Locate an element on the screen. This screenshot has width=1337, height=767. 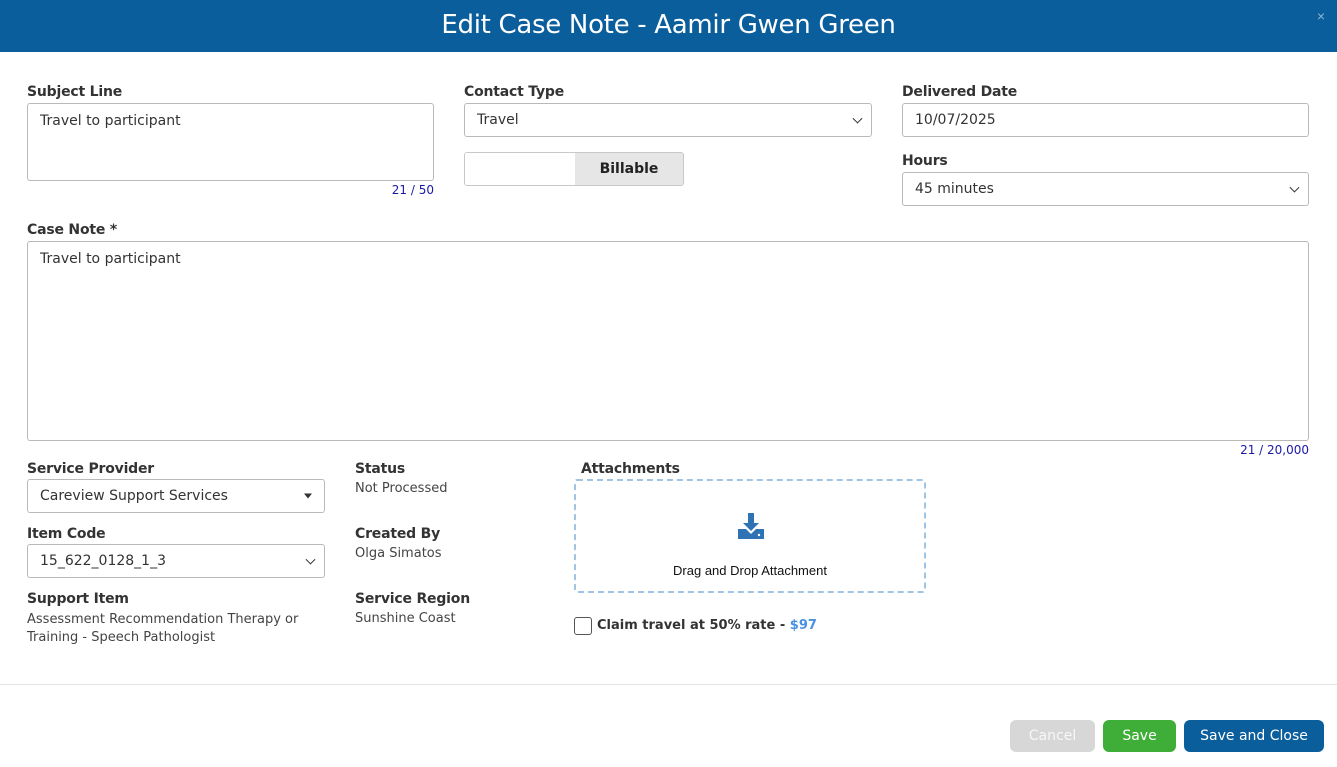
item-code-select: 15_622_0128_1_3 is located at coordinates (176, 561).